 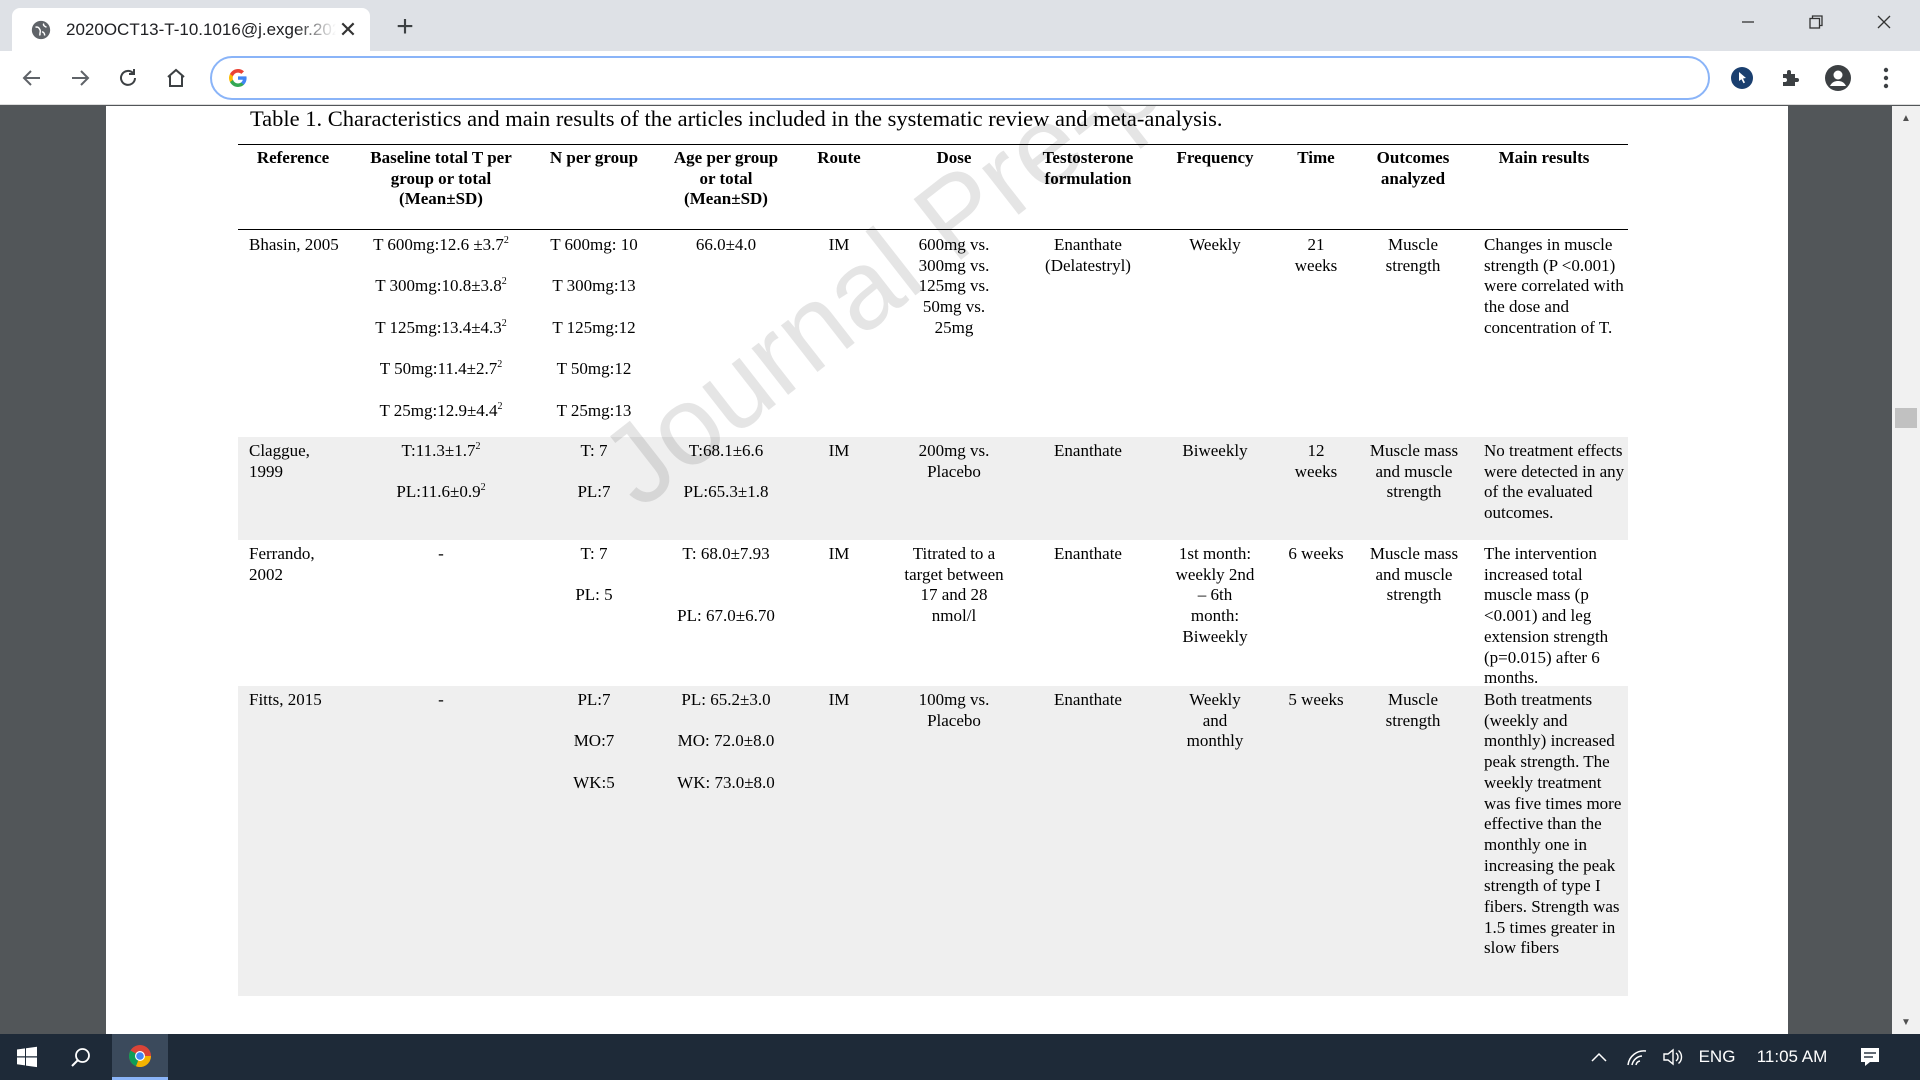 What do you see at coordinates (80, 78) in the screenshot?
I see `forward-icon` at bounding box center [80, 78].